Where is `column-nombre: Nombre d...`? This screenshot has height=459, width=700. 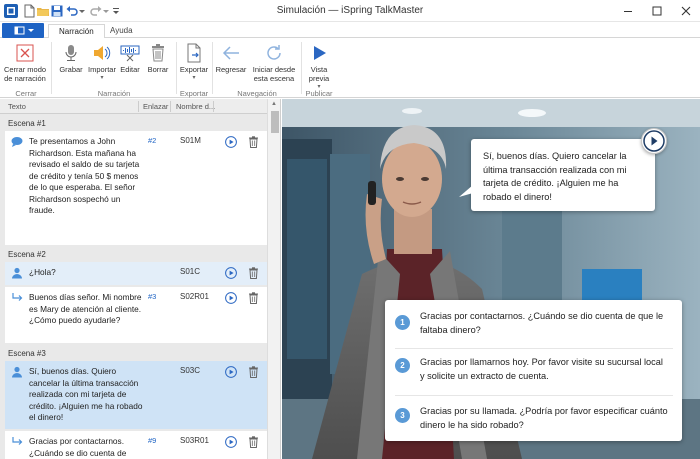 column-nombre: Nombre d... is located at coordinates (195, 106).